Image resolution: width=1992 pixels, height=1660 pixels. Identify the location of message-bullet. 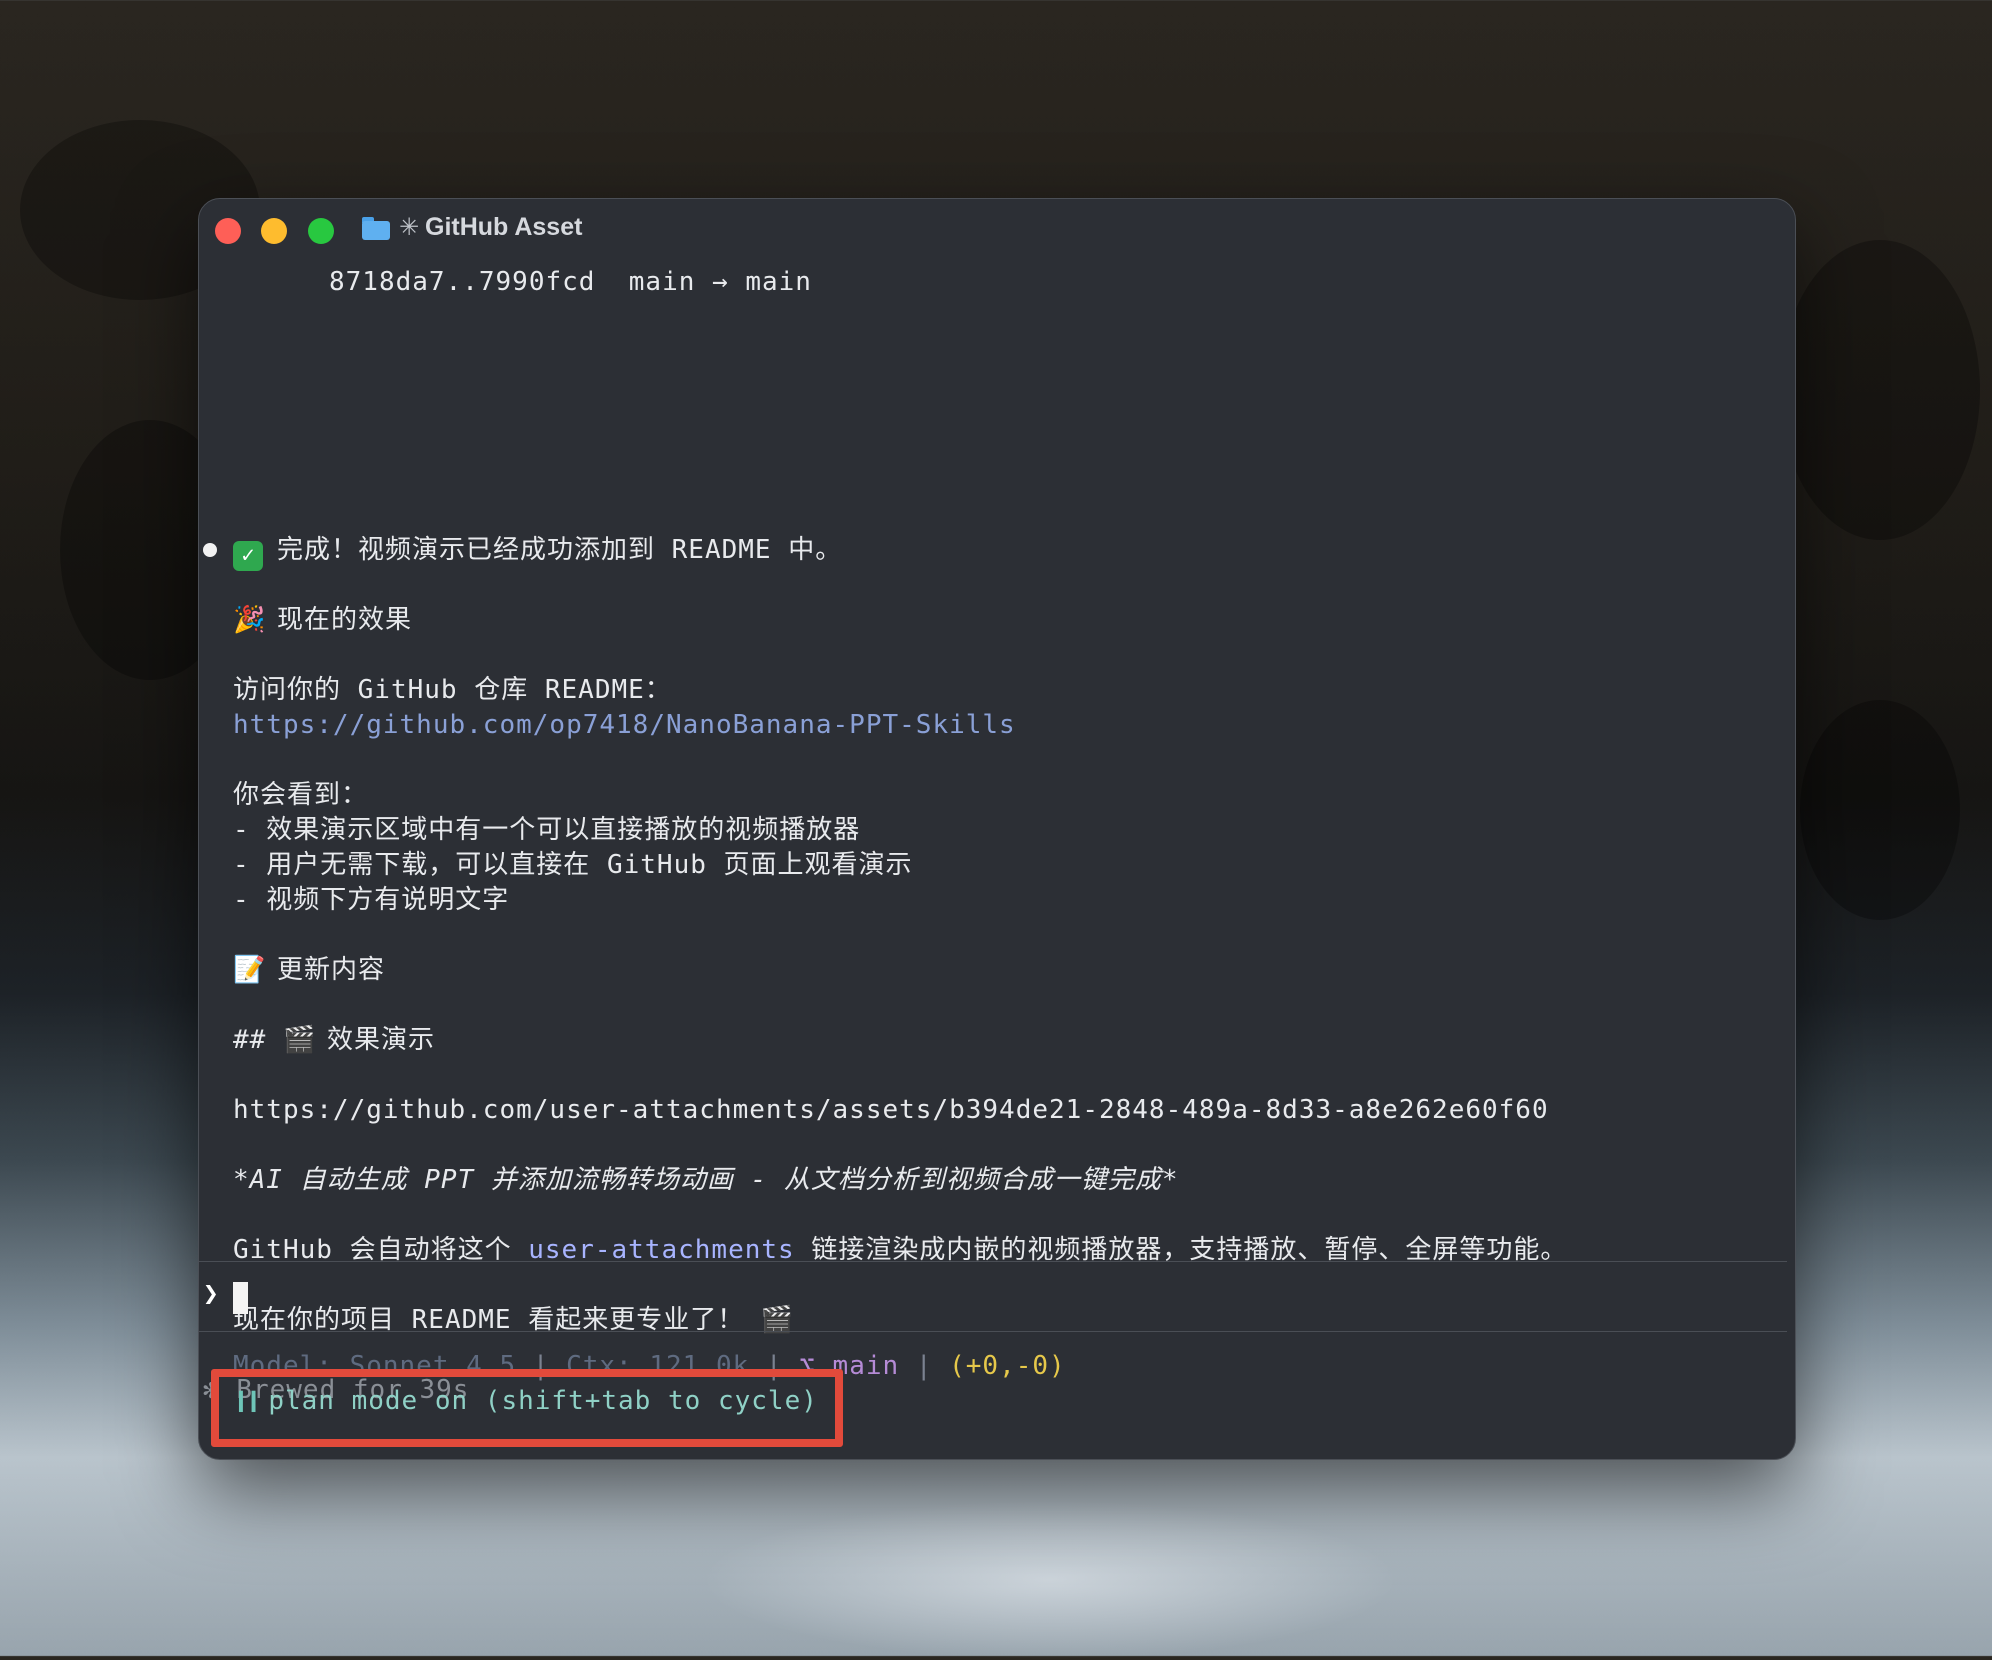
(210, 550).